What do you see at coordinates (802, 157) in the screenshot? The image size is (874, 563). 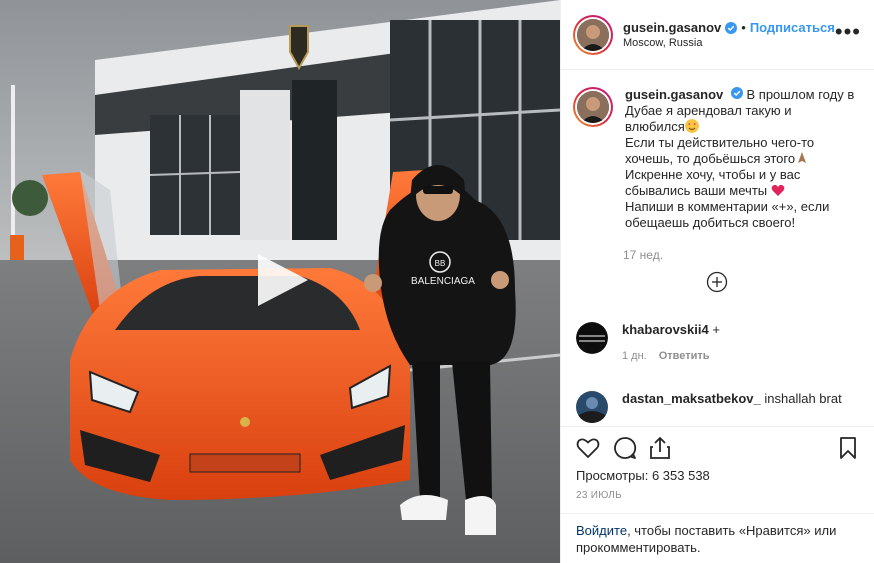 I see `pray-emoji-icon` at bounding box center [802, 157].